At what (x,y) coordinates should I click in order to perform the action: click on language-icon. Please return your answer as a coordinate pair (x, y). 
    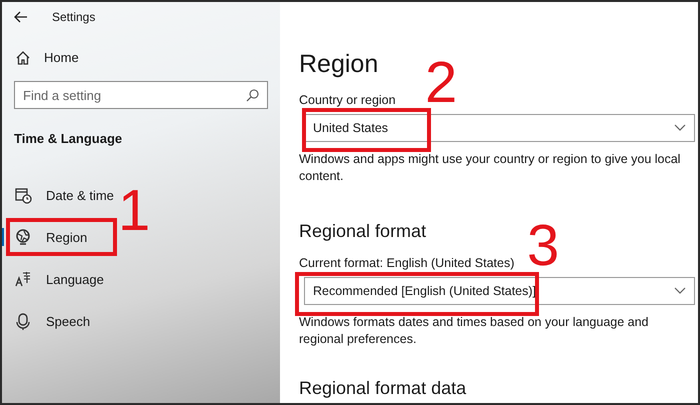
    Looking at the image, I should click on (23, 279).